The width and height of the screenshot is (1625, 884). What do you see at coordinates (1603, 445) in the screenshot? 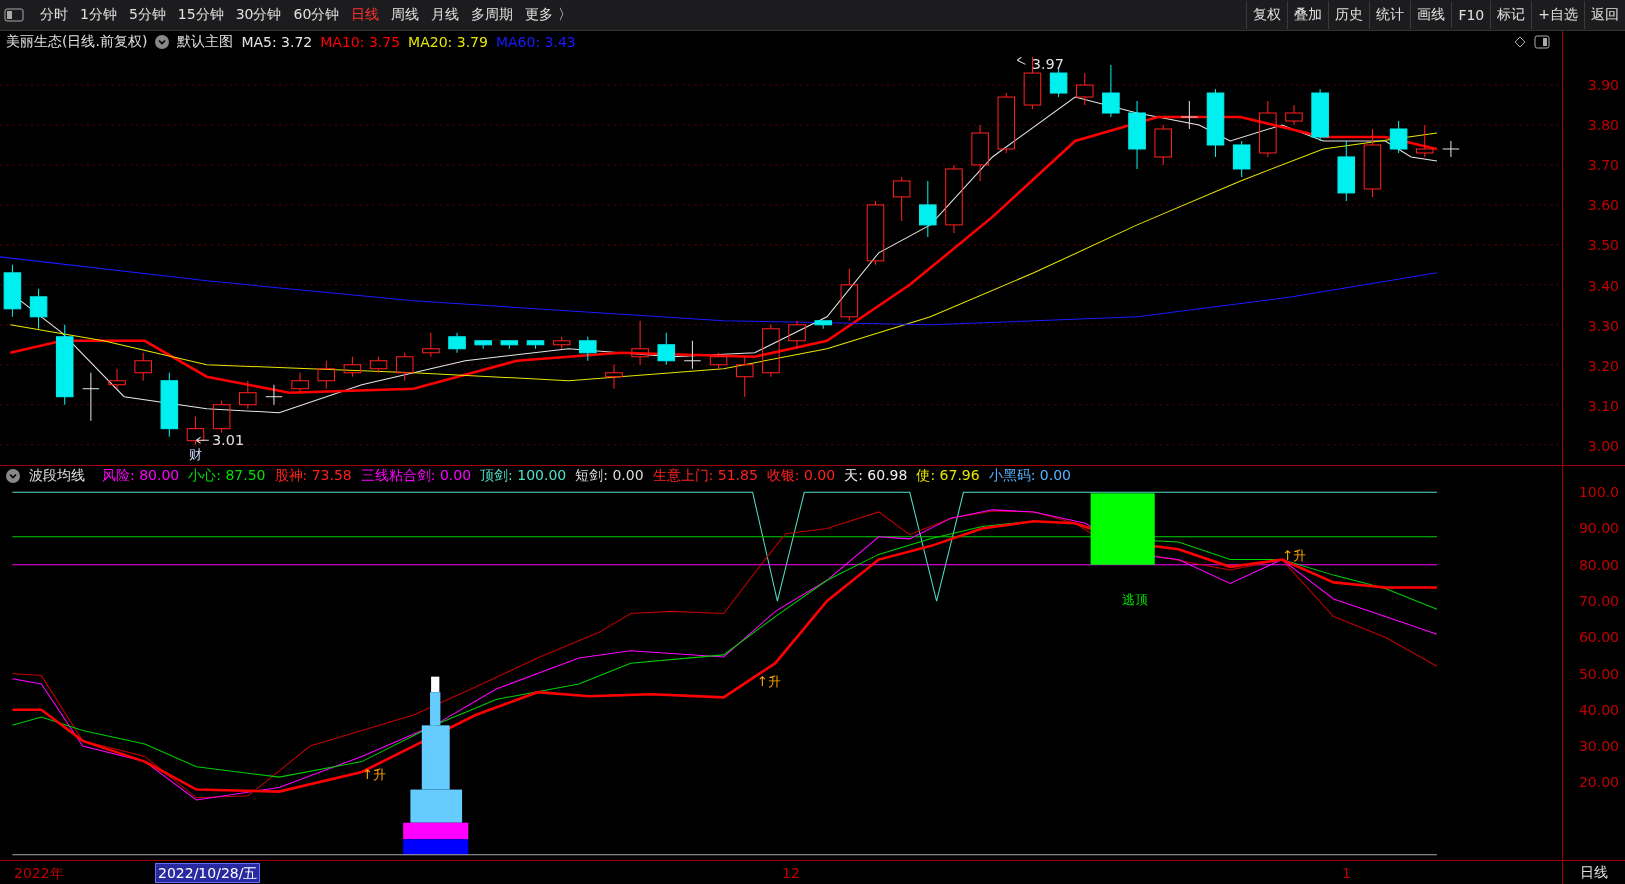
I see `price-axis-label: 3.00` at bounding box center [1603, 445].